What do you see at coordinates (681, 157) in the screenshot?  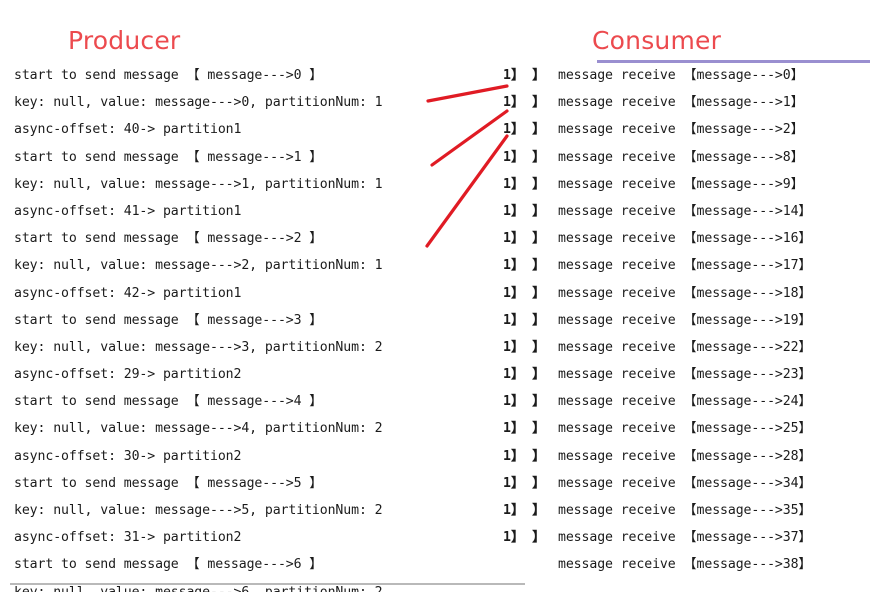 I see `consumer-log-line: message receive 【message--->8】` at bounding box center [681, 157].